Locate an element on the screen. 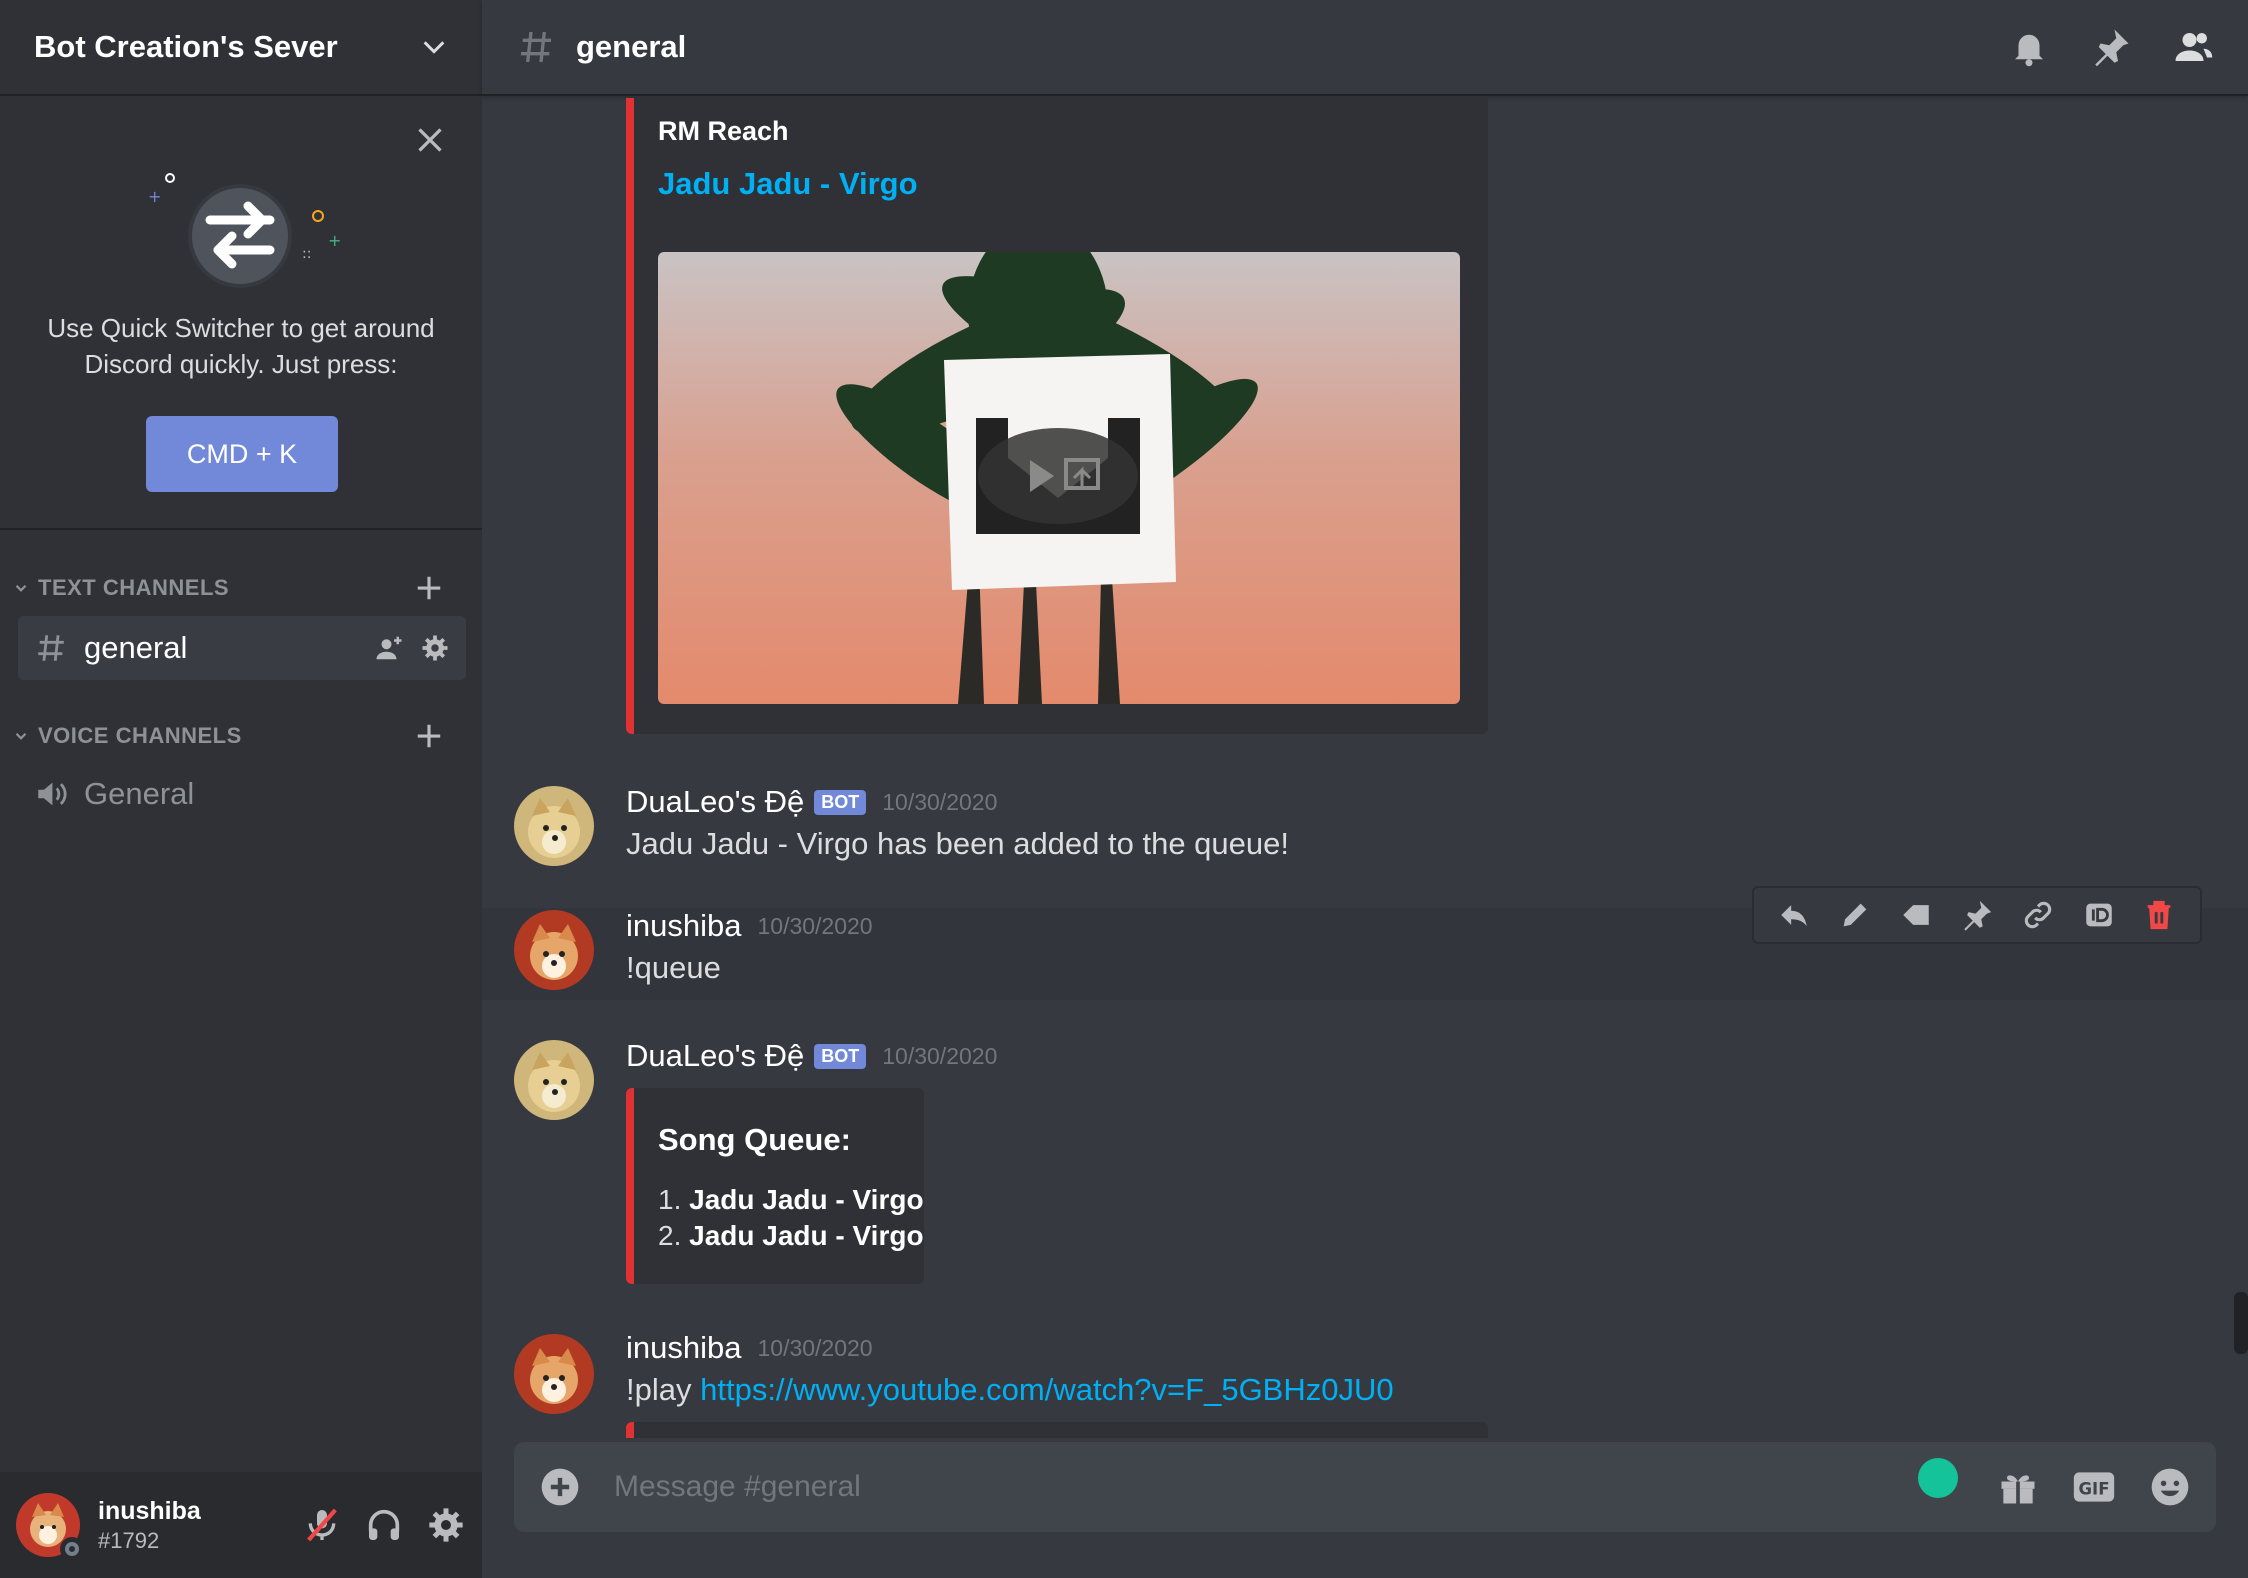 The image size is (2248, 1578). user-panel: inushiba #1792 is located at coordinates (241, 1525).